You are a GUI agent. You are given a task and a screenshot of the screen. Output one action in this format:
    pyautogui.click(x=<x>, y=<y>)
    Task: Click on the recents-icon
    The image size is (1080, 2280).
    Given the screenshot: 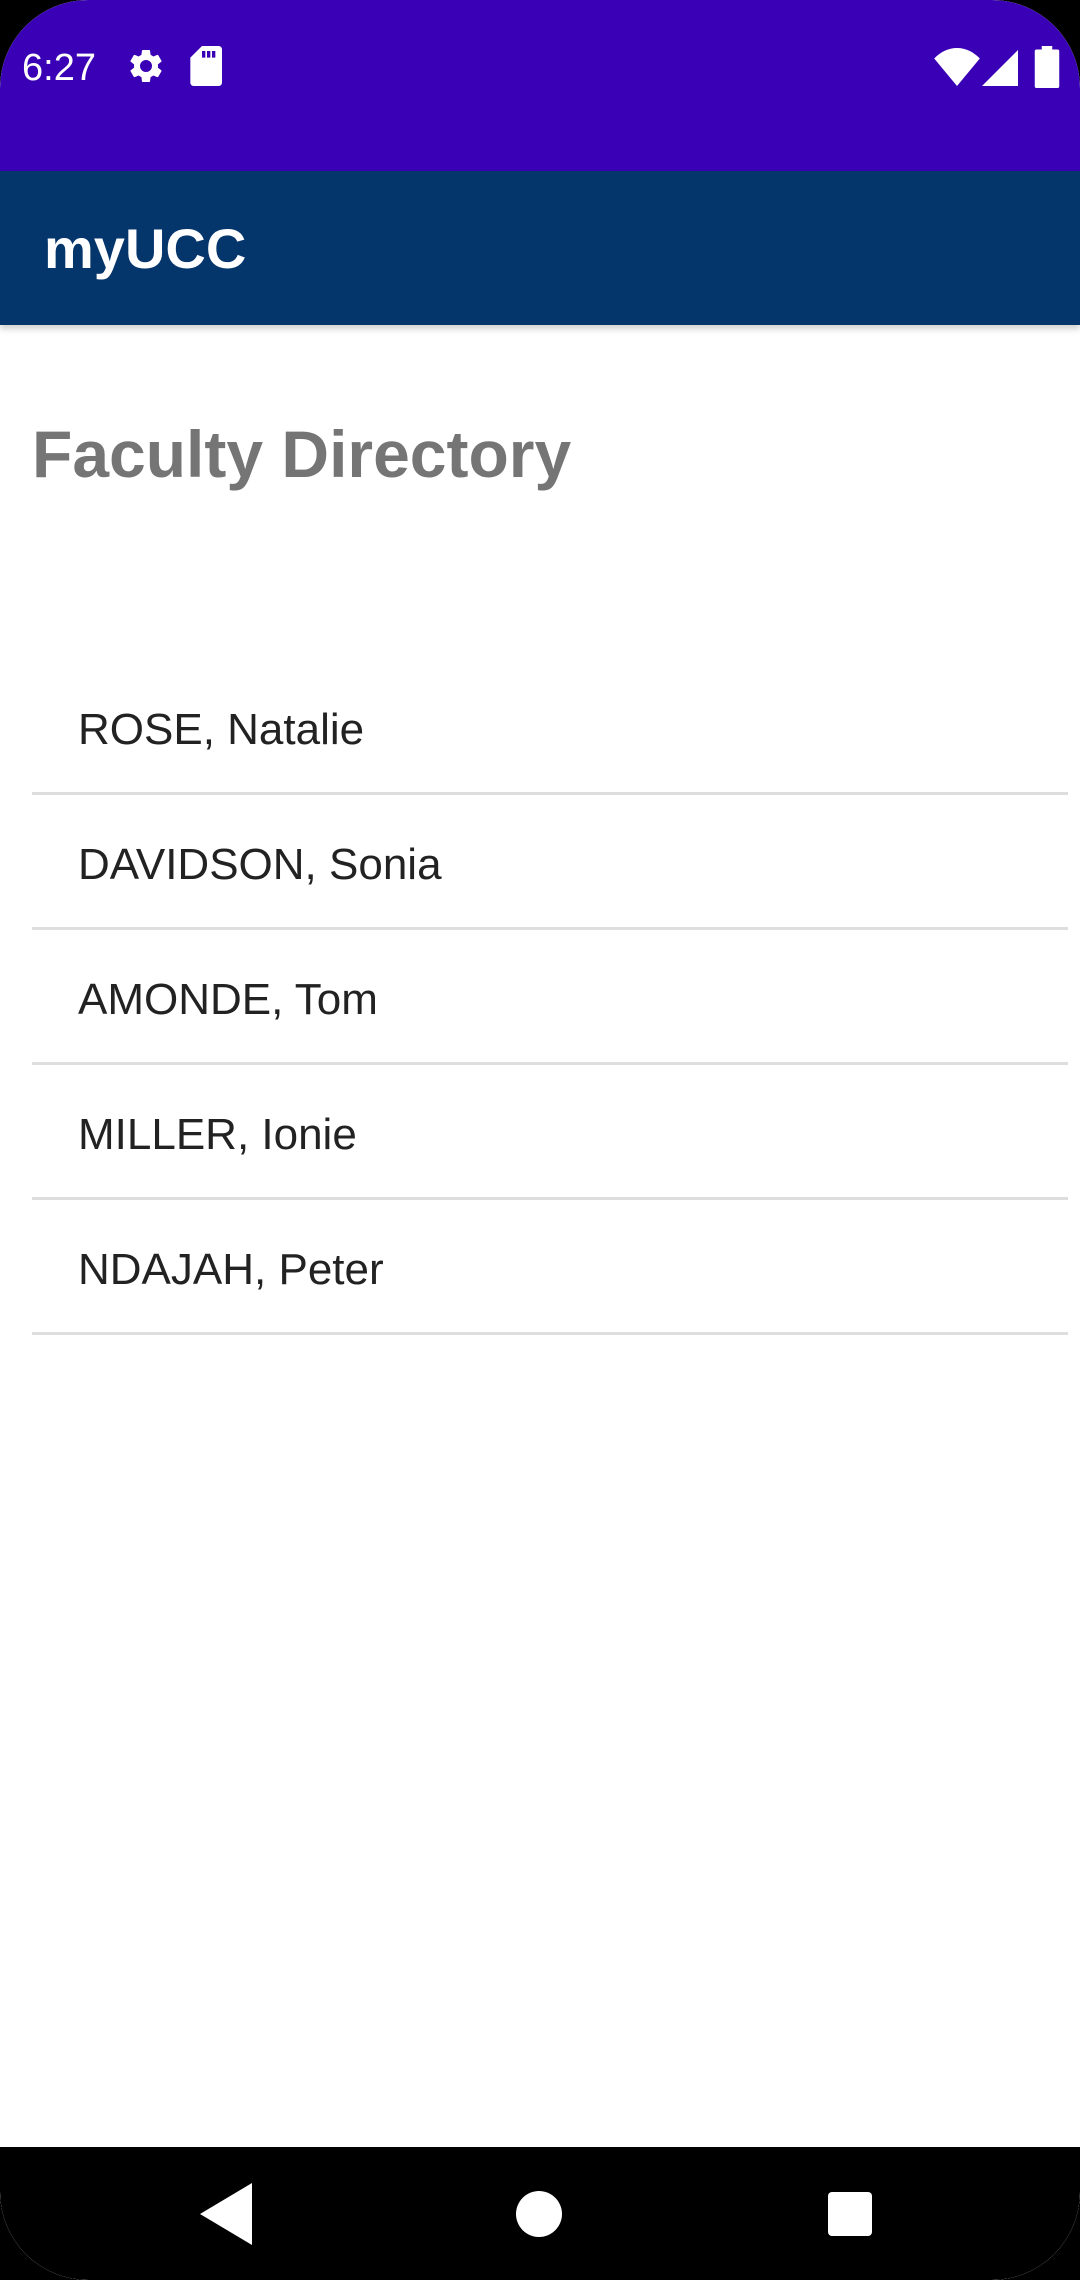 What is the action you would take?
    pyautogui.click(x=850, y=2214)
    